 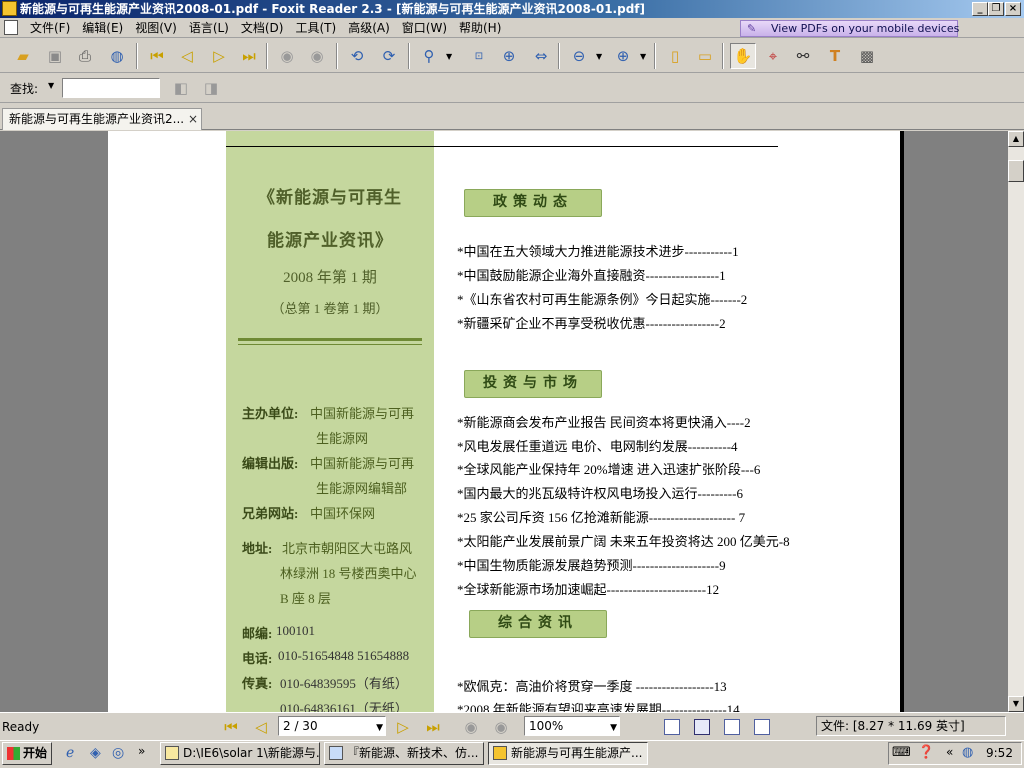 I want to click on facing-view-icon, so click(x=732, y=727).